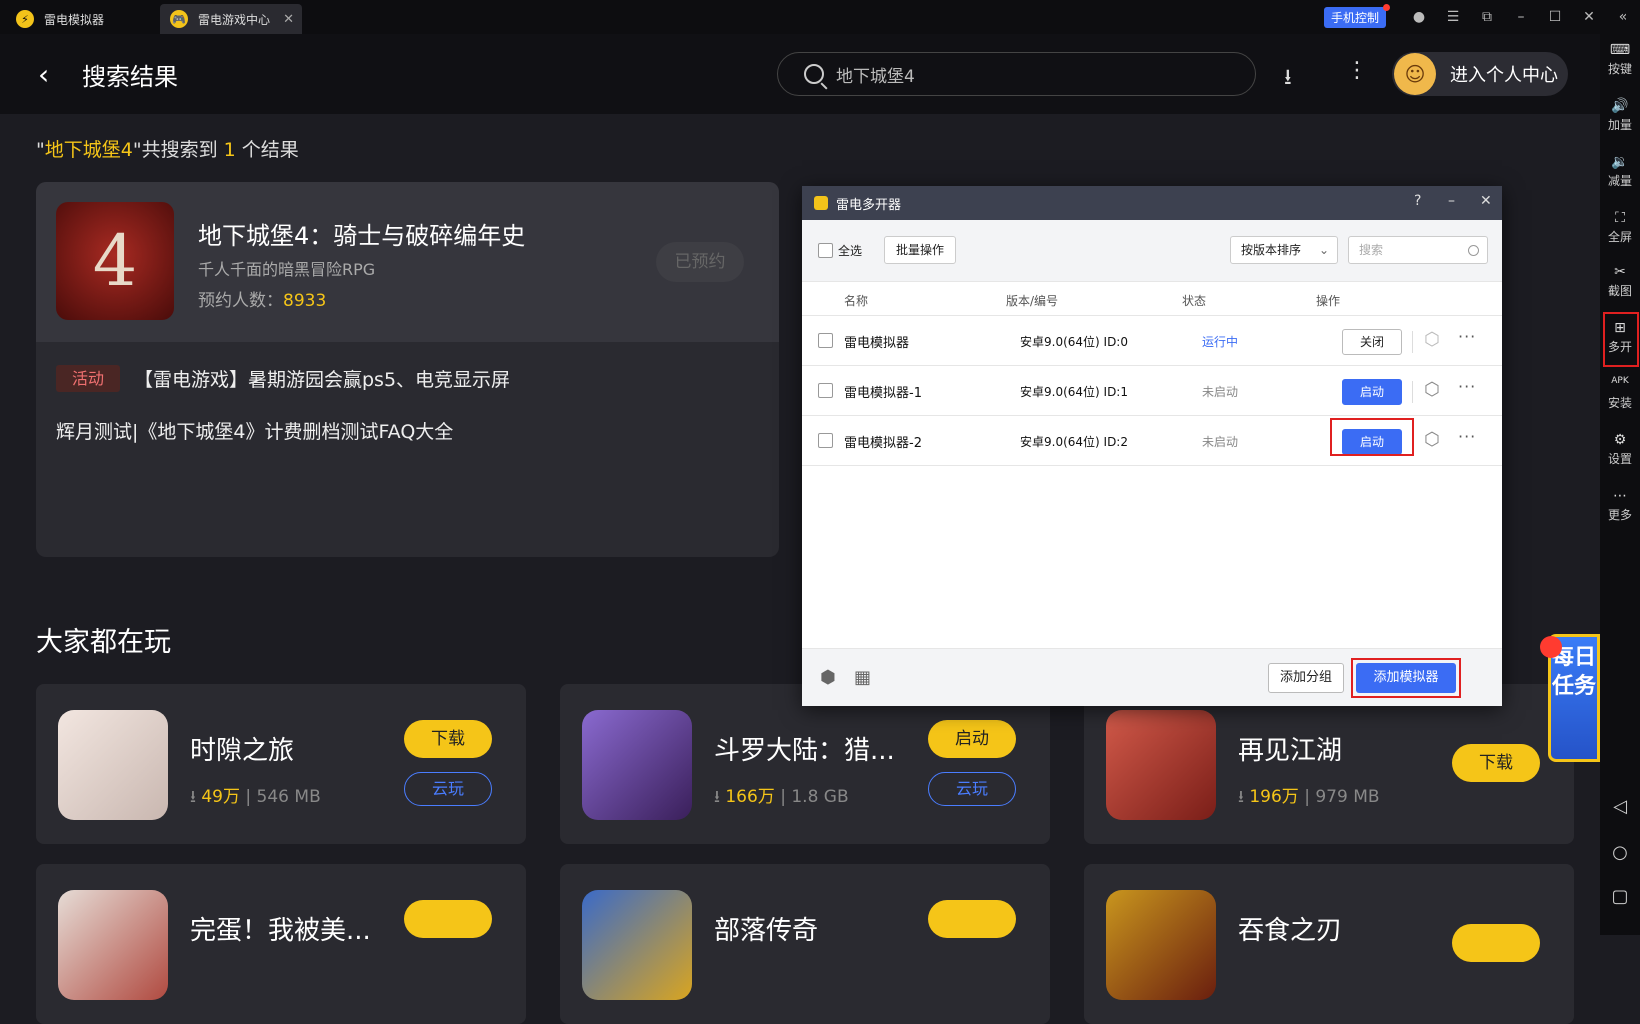 Image resolution: width=1640 pixels, height=1024 pixels. I want to click on chevron-down-icon: ⌄, so click(1323, 250).